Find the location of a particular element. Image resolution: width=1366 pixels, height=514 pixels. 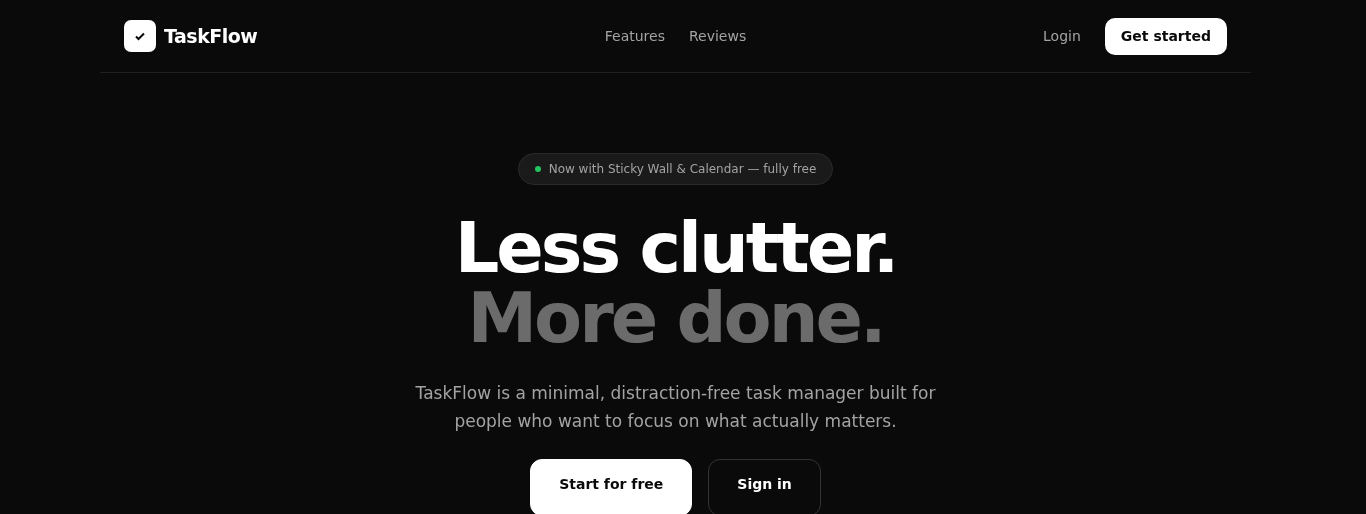

brand-name: TaskFlow is located at coordinates (211, 36).